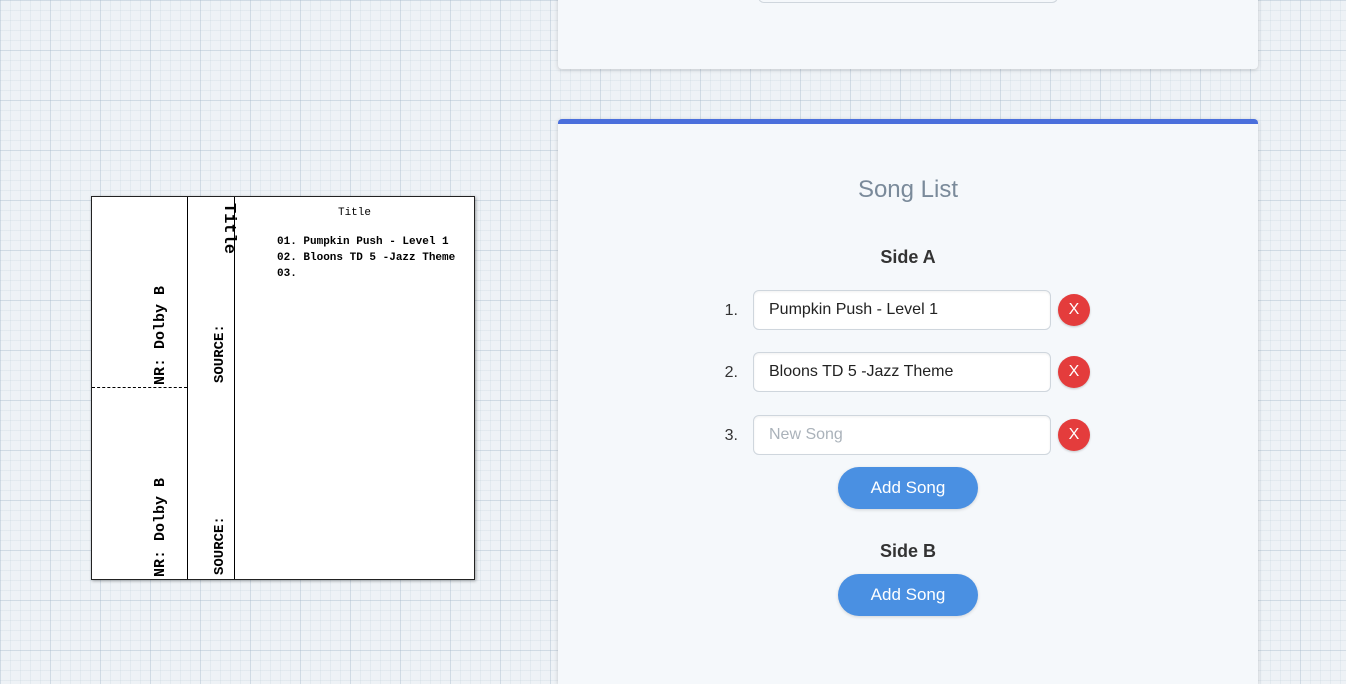  What do you see at coordinates (160, 335) in the screenshot?
I see `spine-nr-top: NR: Dolby B` at bounding box center [160, 335].